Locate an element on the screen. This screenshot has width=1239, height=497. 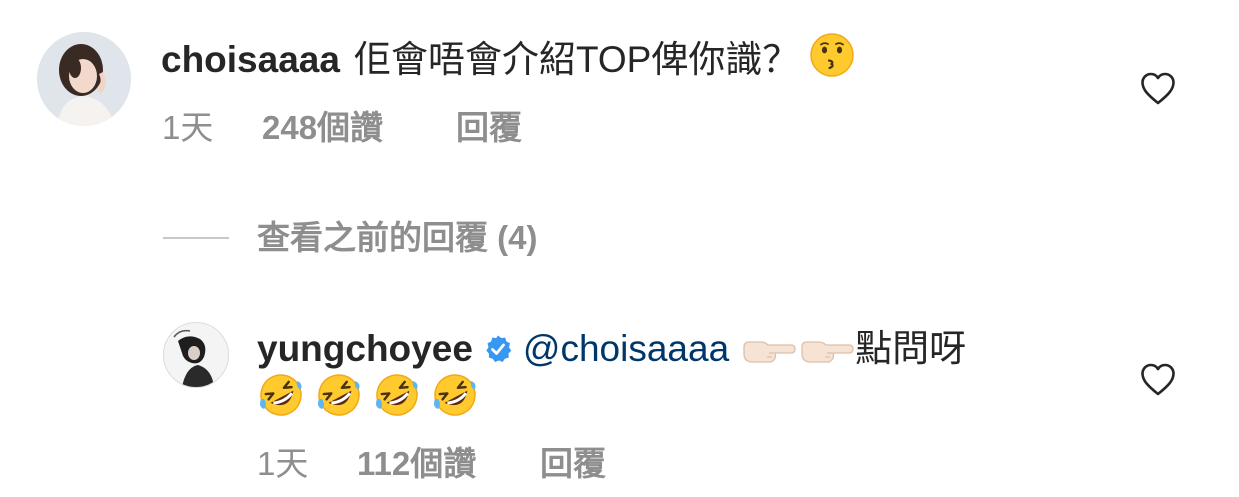
replies-divider is located at coordinates (196, 238).